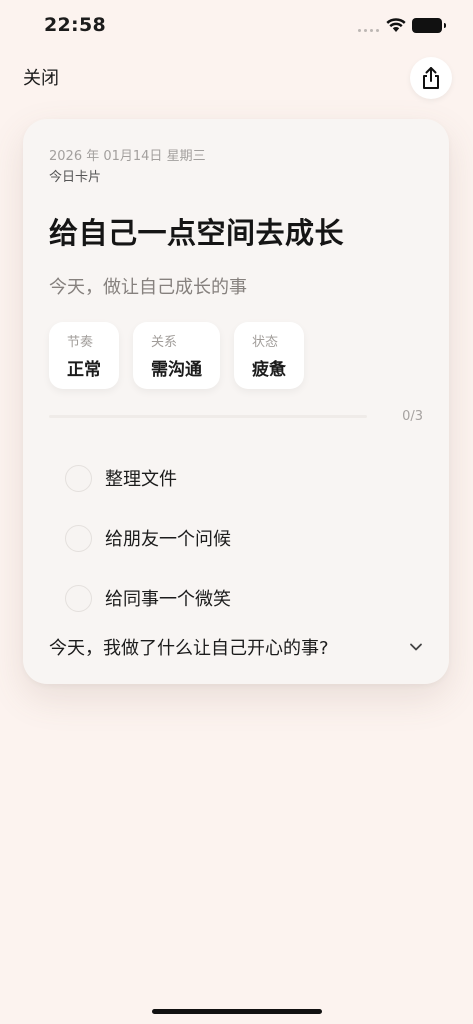 This screenshot has height=1024, width=473. I want to click on wifi-icon, so click(396, 25).